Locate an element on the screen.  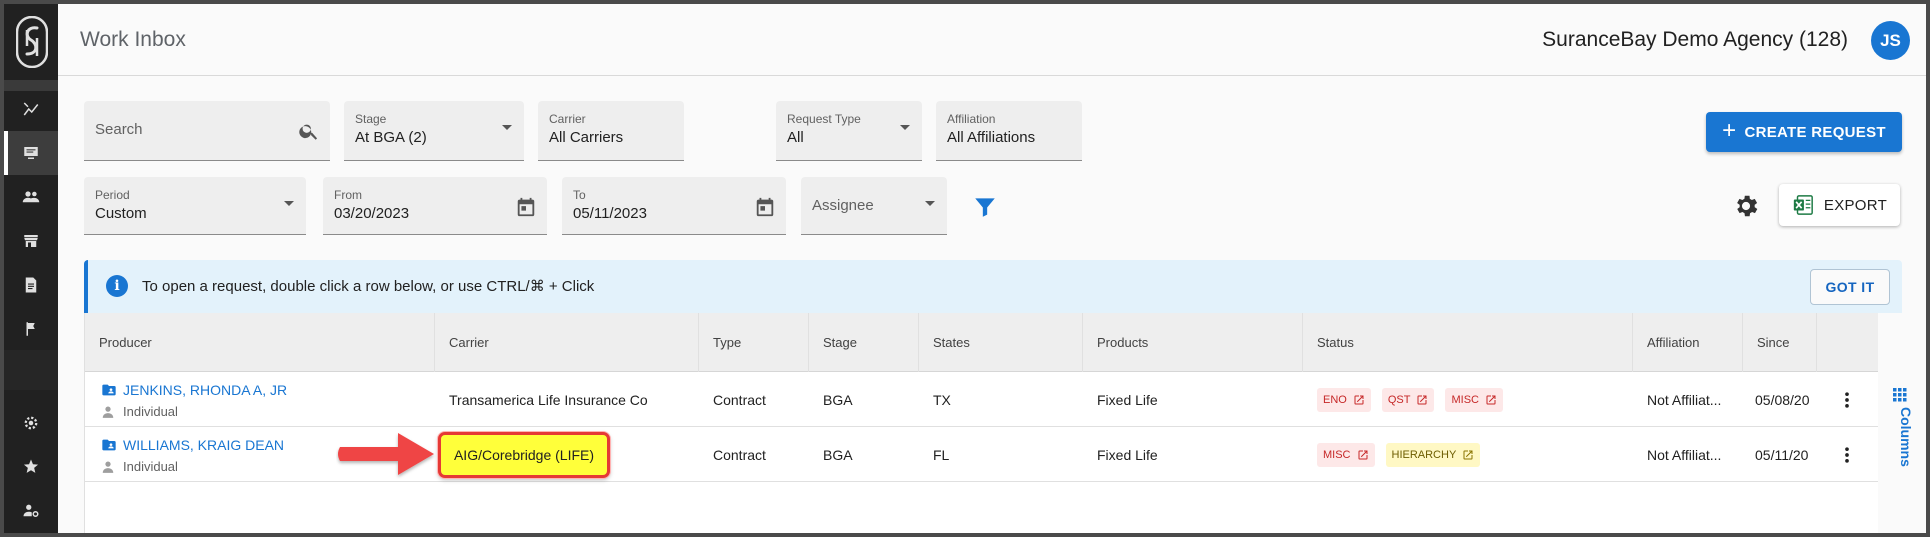
left-nav-rail is located at coordinates (31, 268).